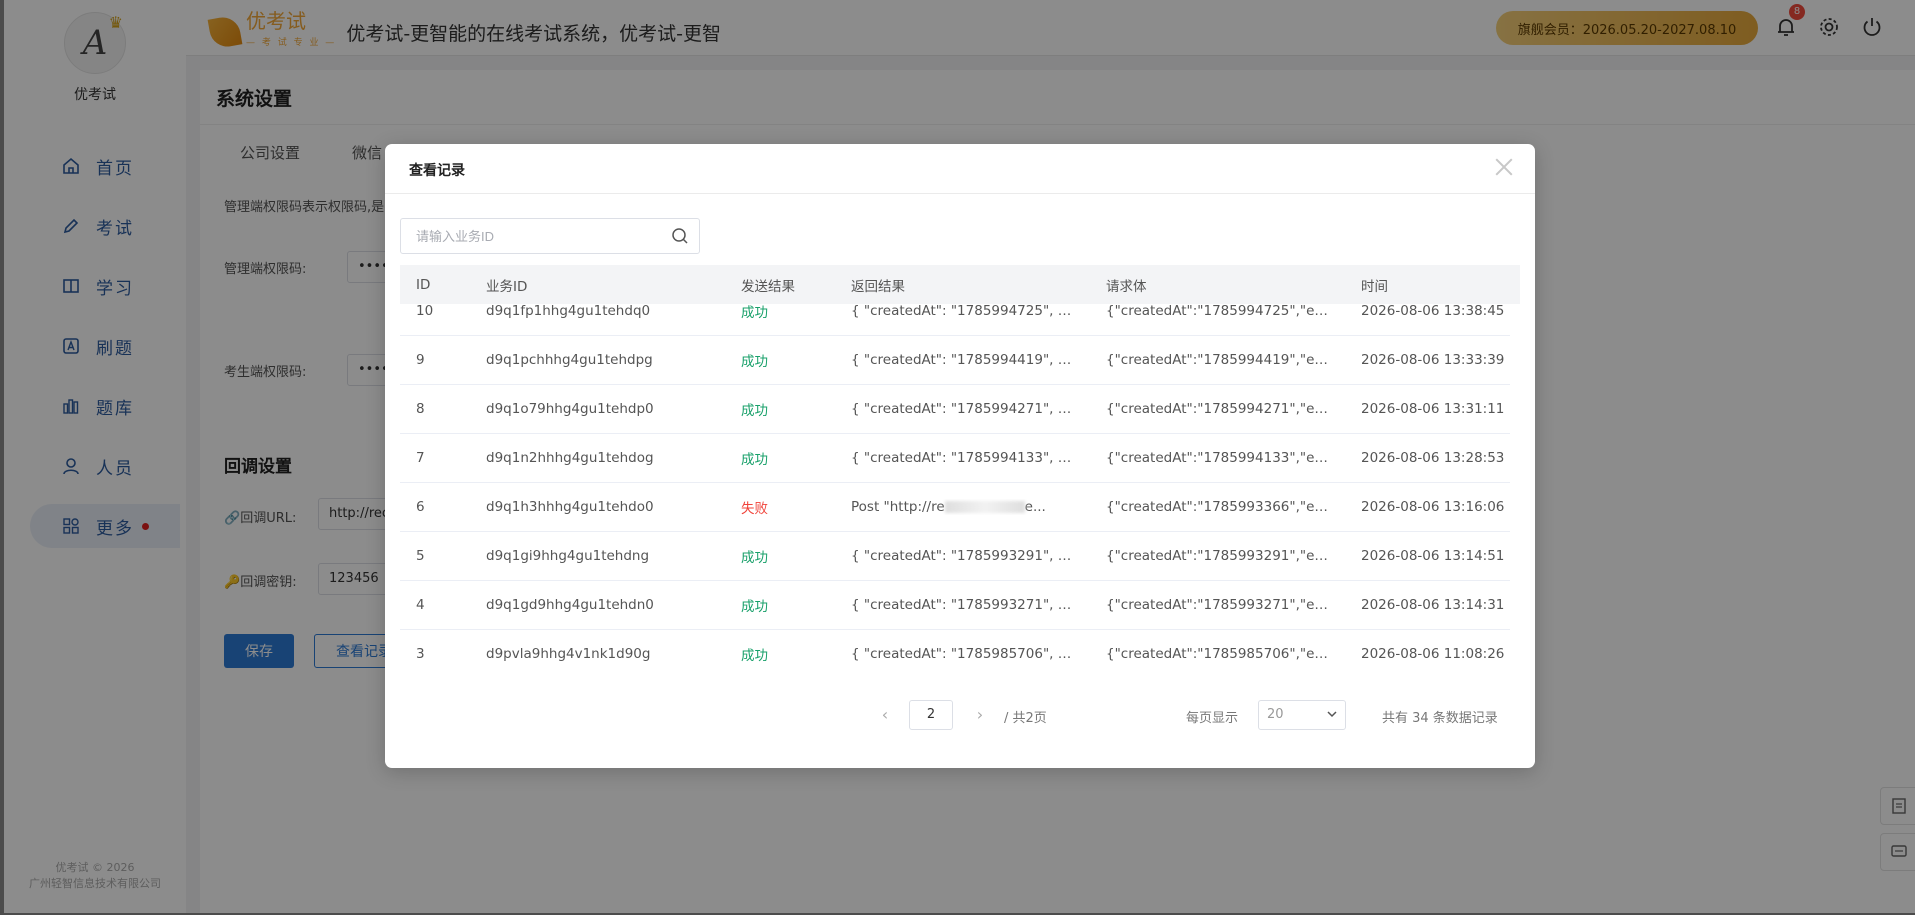 The width and height of the screenshot is (1915, 915). I want to click on search-box, so click(550, 236).